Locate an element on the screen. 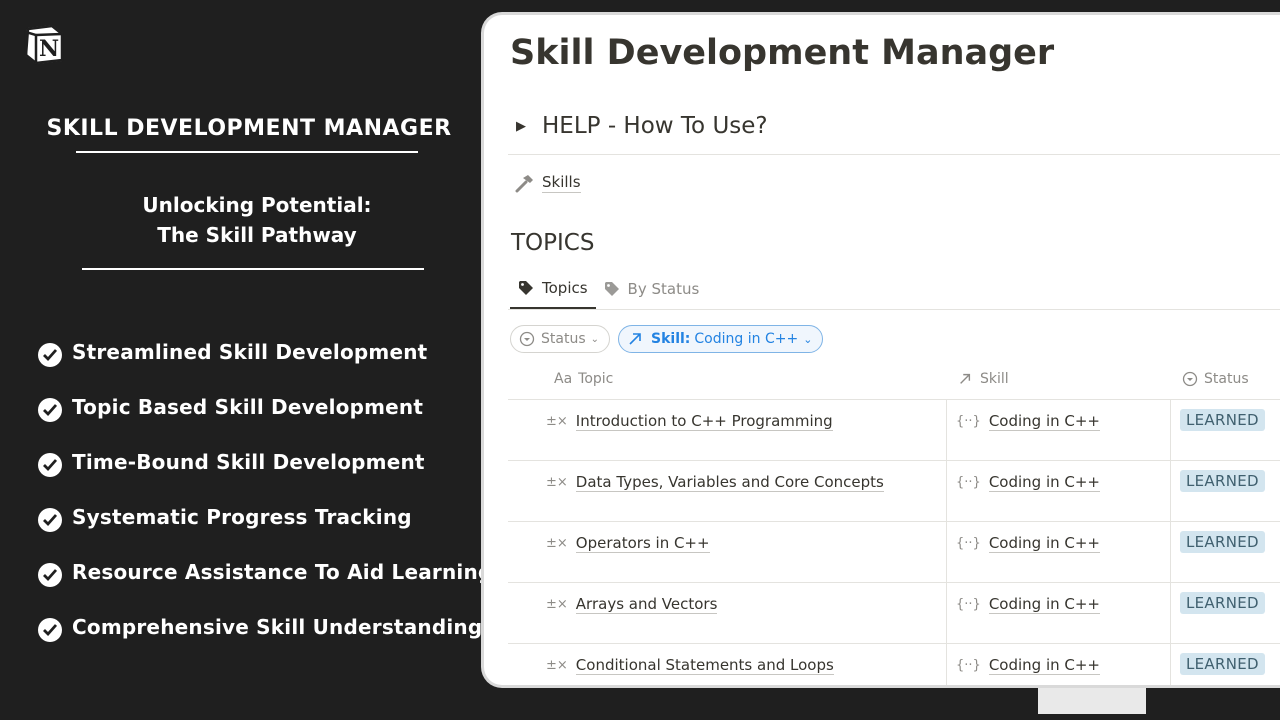 The image size is (1280, 720). skill-filter-key: Skill: is located at coordinates (671, 339).